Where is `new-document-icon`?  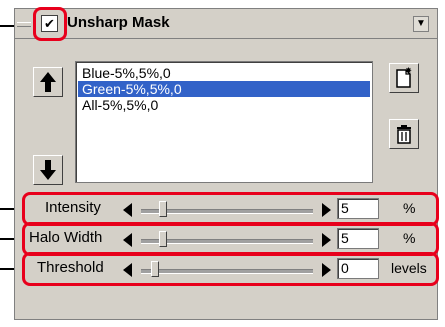 new-document-icon is located at coordinates (404, 77).